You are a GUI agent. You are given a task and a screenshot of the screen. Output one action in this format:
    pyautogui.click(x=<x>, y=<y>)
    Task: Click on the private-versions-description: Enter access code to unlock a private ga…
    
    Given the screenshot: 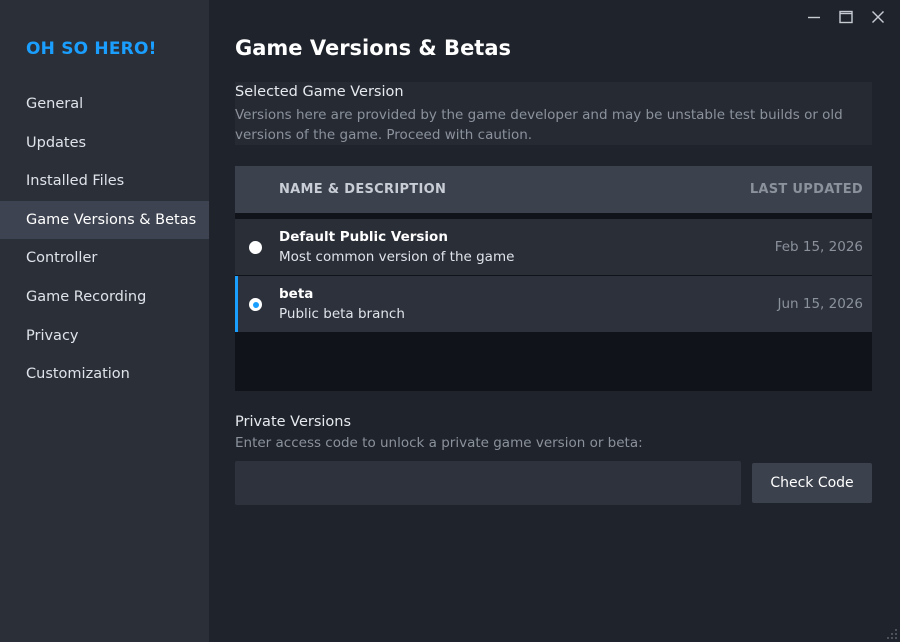 What is the action you would take?
    pyautogui.click(x=439, y=443)
    